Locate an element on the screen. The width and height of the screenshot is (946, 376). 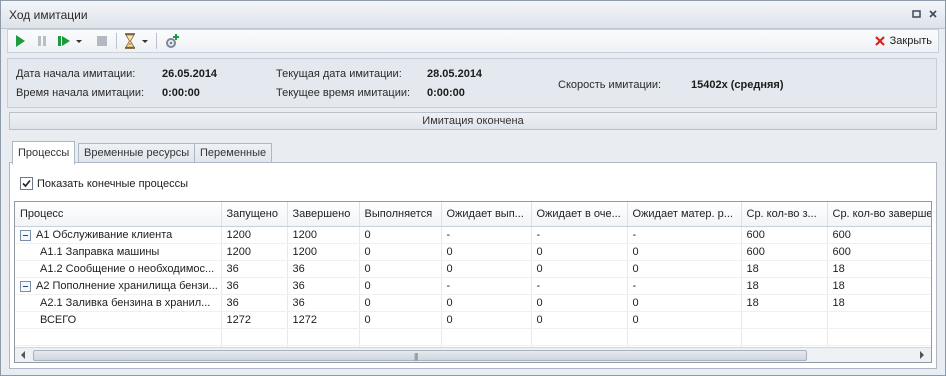
play-icon is located at coordinates (20, 41).